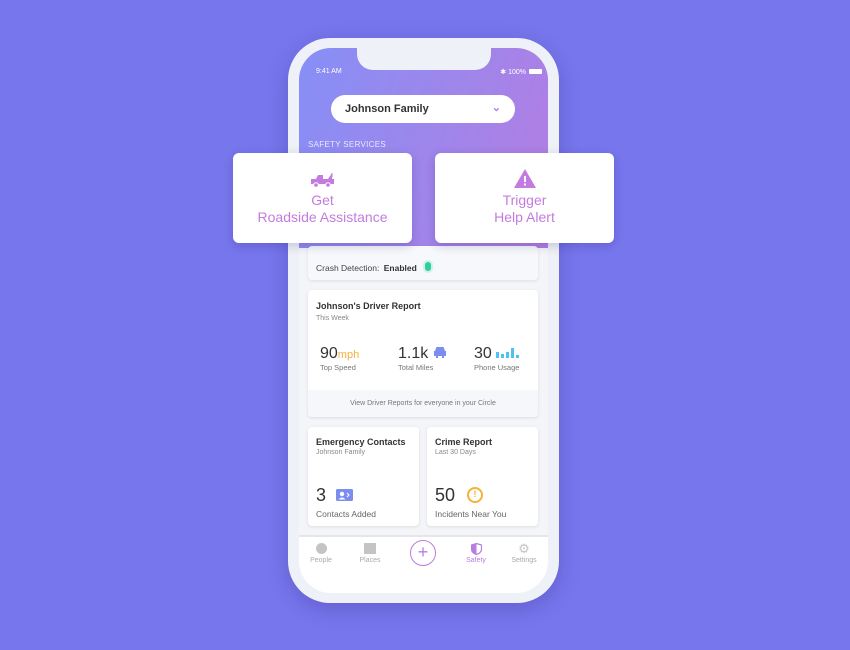 The image size is (850, 650). What do you see at coordinates (524, 217) in the screenshot?
I see `action-line2: Help Alert` at bounding box center [524, 217].